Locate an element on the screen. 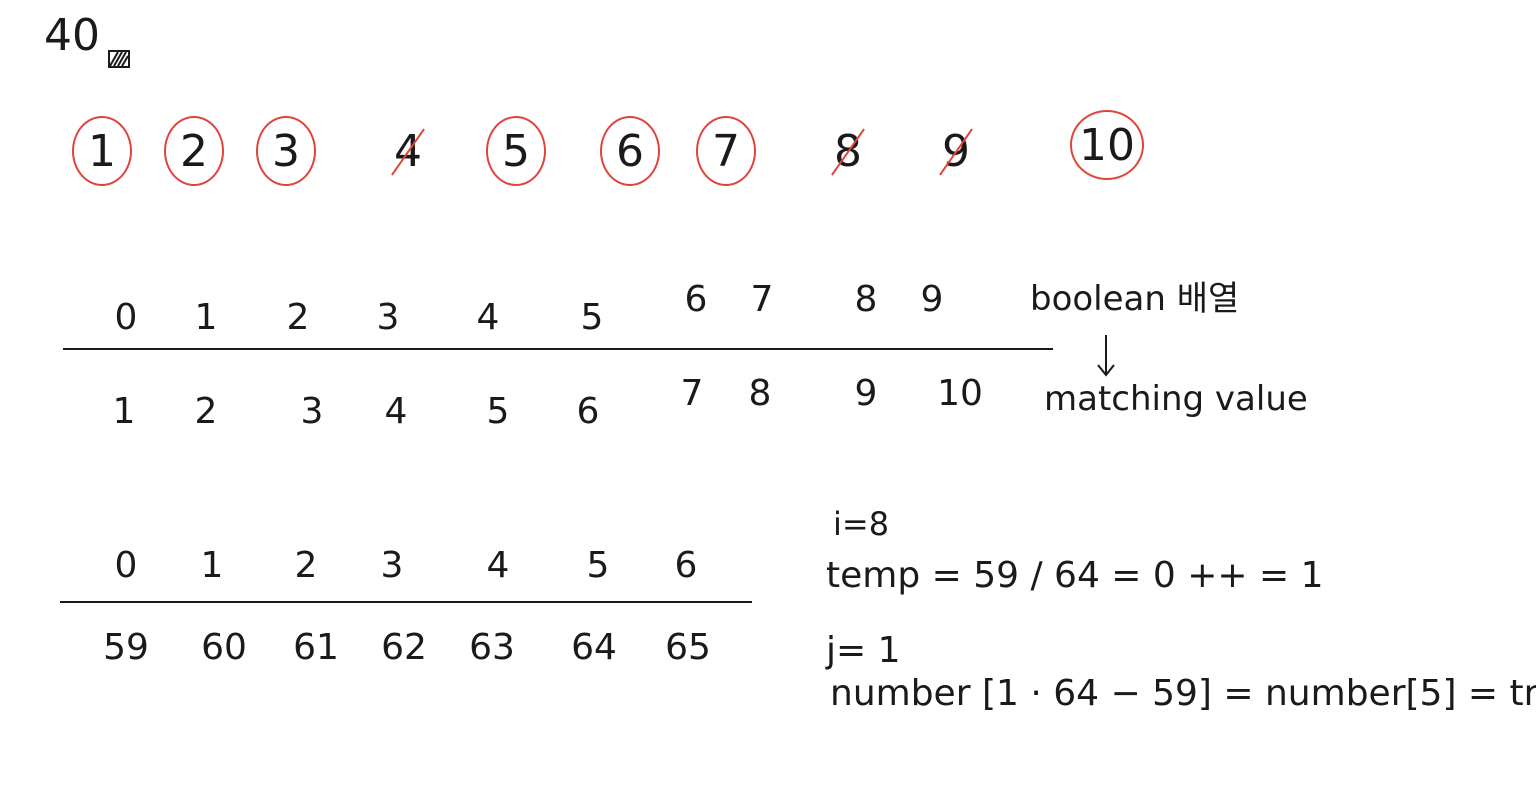  table1-index-cell: 2 is located at coordinates (298, 317).